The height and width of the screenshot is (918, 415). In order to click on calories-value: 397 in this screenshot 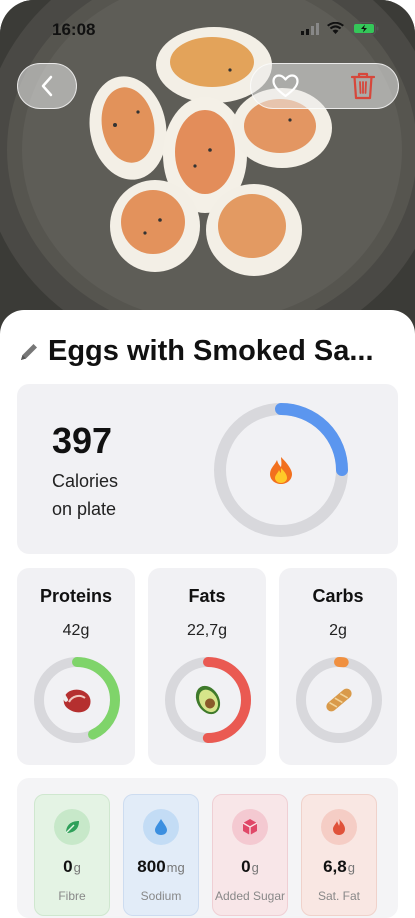, I will do `click(82, 440)`.